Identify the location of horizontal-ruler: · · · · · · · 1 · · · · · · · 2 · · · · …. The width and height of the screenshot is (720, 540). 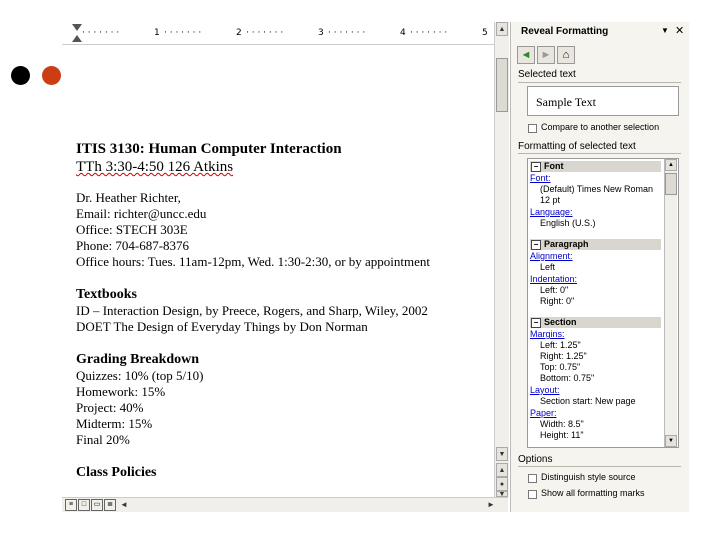
(279, 33).